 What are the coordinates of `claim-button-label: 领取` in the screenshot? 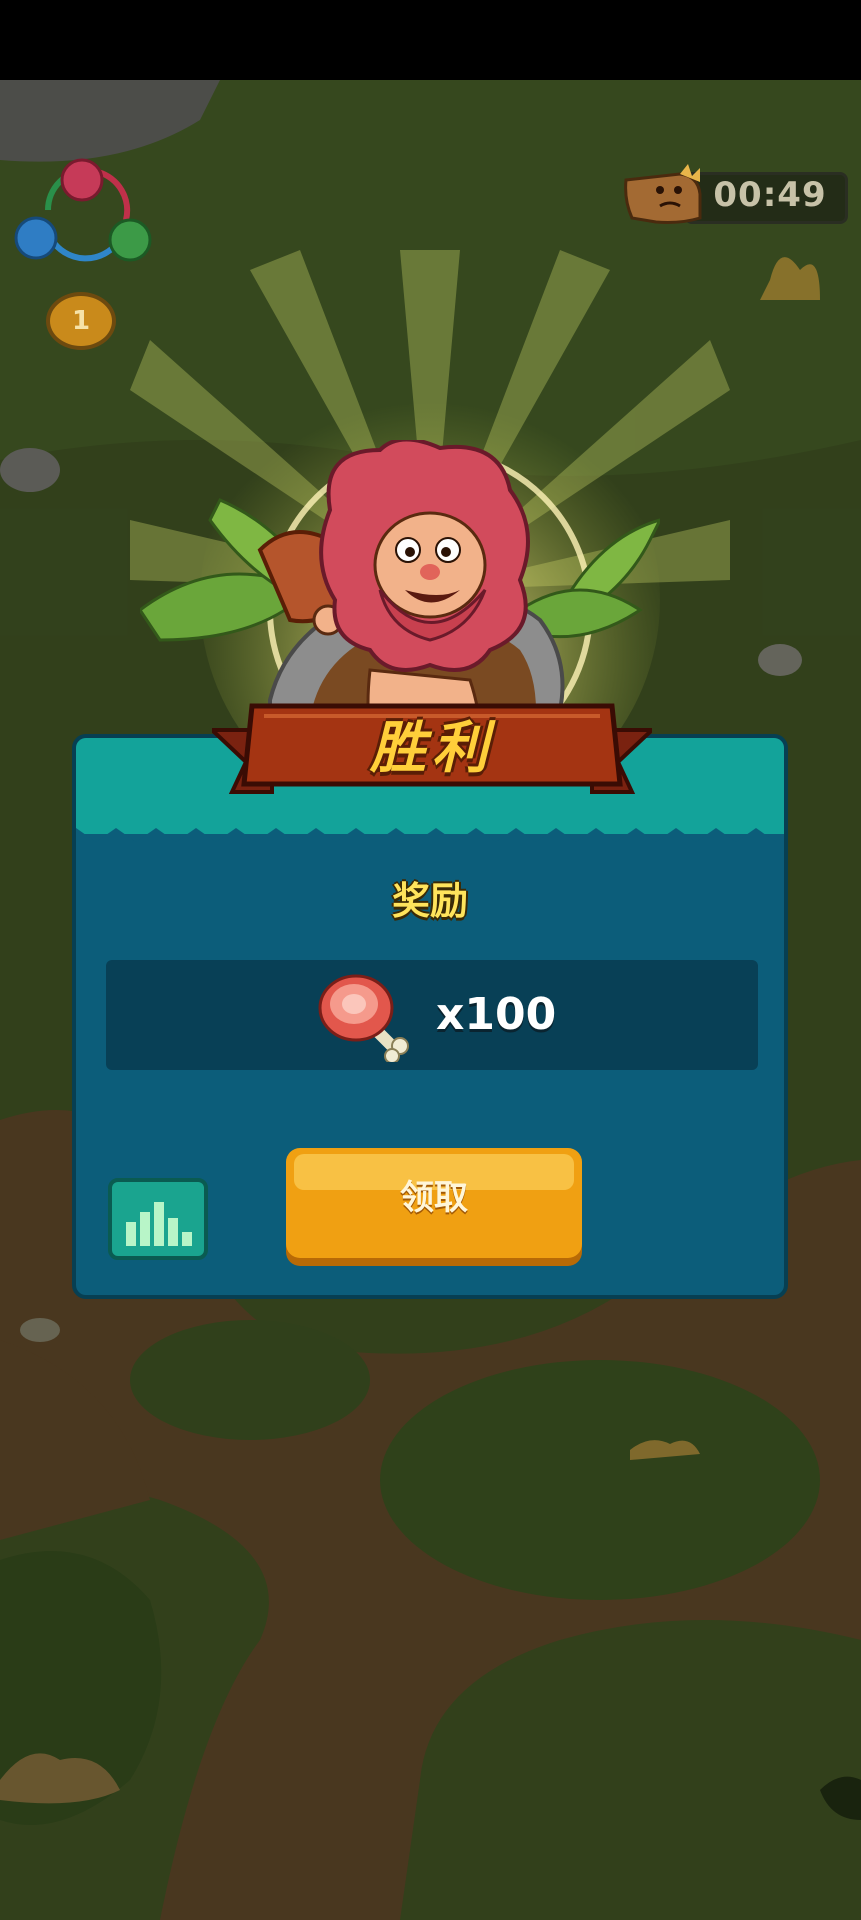 It's located at (434, 1198).